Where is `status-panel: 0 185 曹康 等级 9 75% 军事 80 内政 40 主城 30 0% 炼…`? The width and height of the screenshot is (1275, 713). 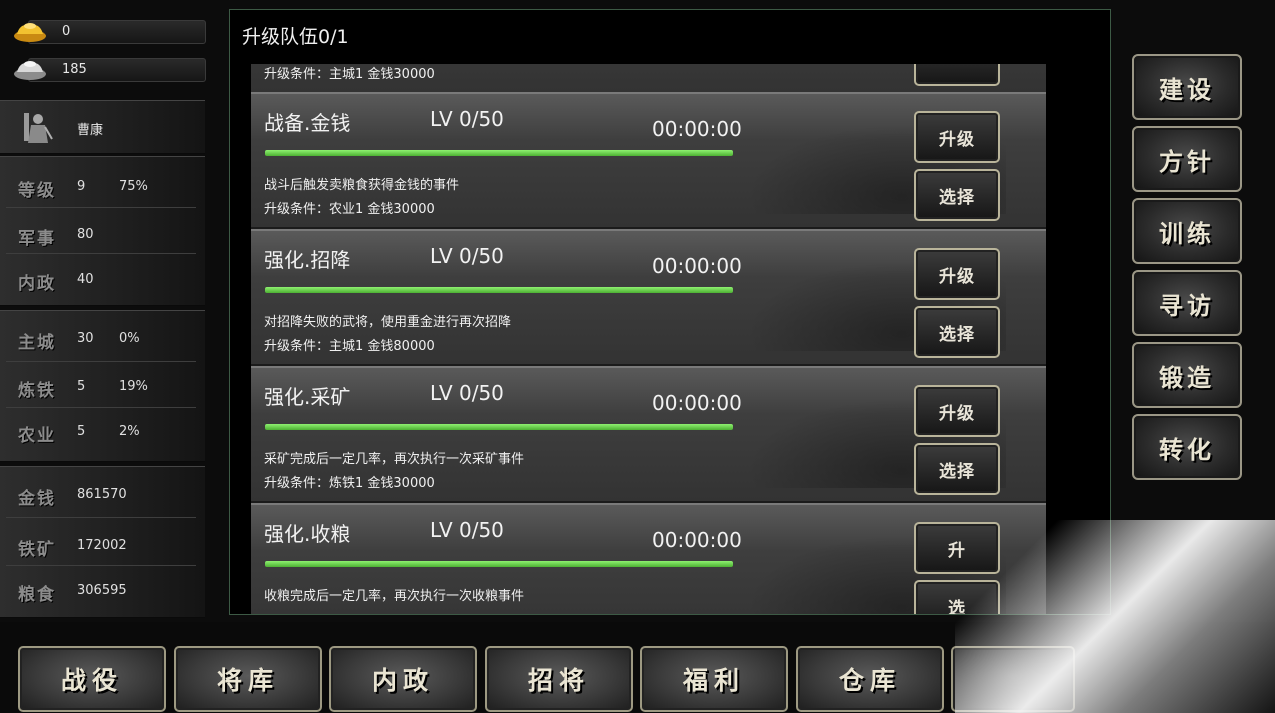 status-panel: 0 185 曹康 等级 9 75% 军事 80 内政 40 主城 30 0% 炼… is located at coordinates (103, 310).